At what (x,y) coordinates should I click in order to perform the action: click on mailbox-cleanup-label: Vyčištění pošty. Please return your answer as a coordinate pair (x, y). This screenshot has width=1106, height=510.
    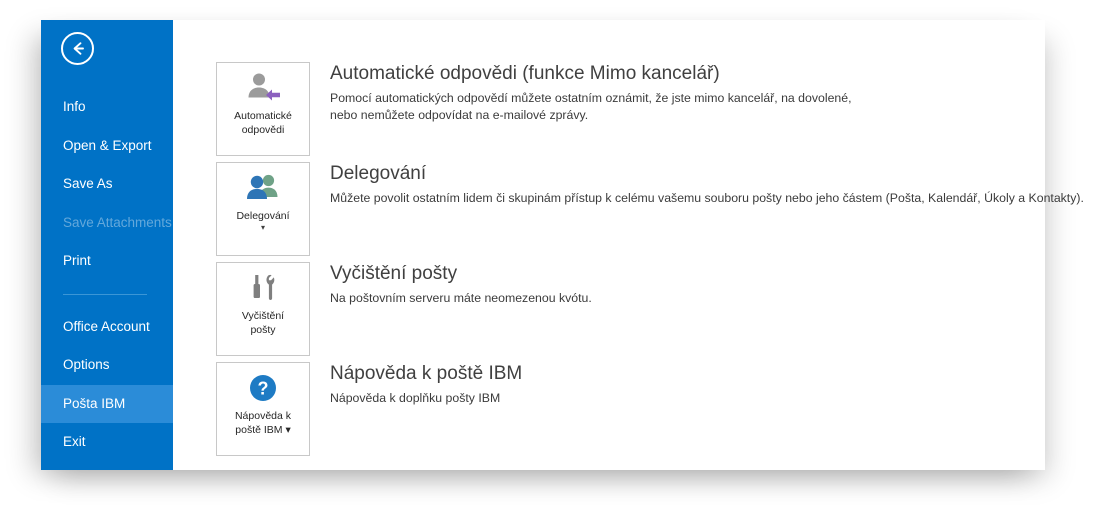
    Looking at the image, I should click on (263, 323).